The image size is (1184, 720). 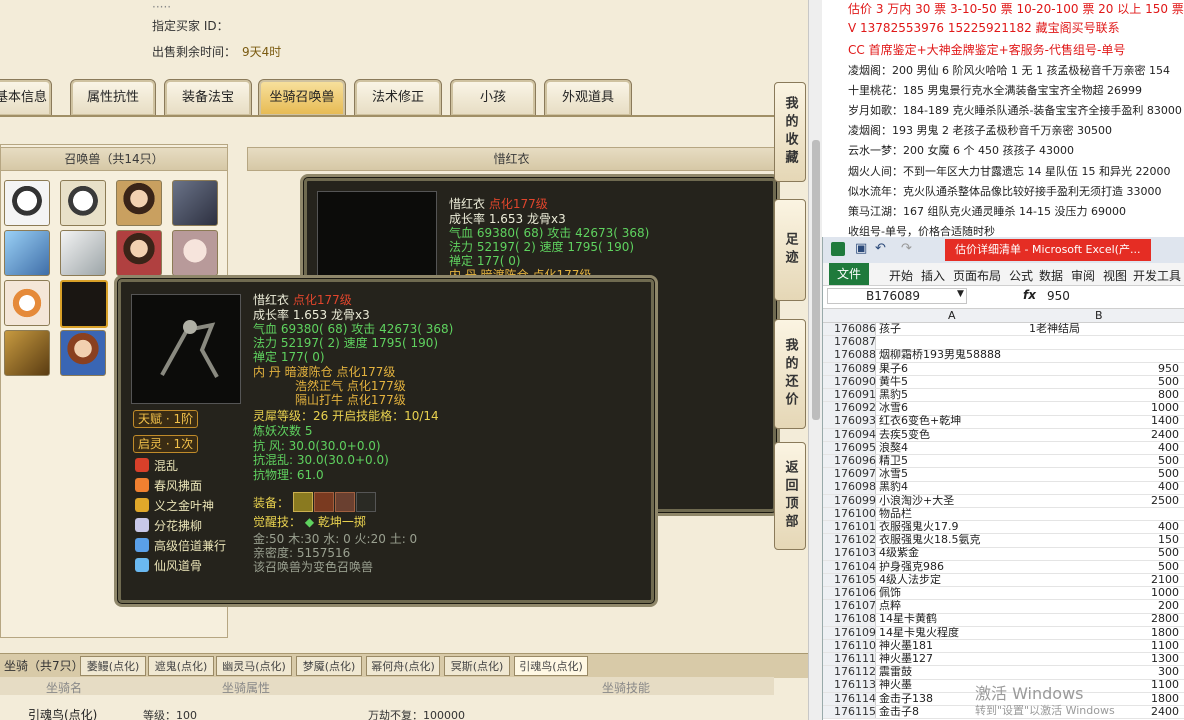 What do you see at coordinates (174, 506) in the screenshot?
I see `skill-3: 义之金叶神` at bounding box center [174, 506].